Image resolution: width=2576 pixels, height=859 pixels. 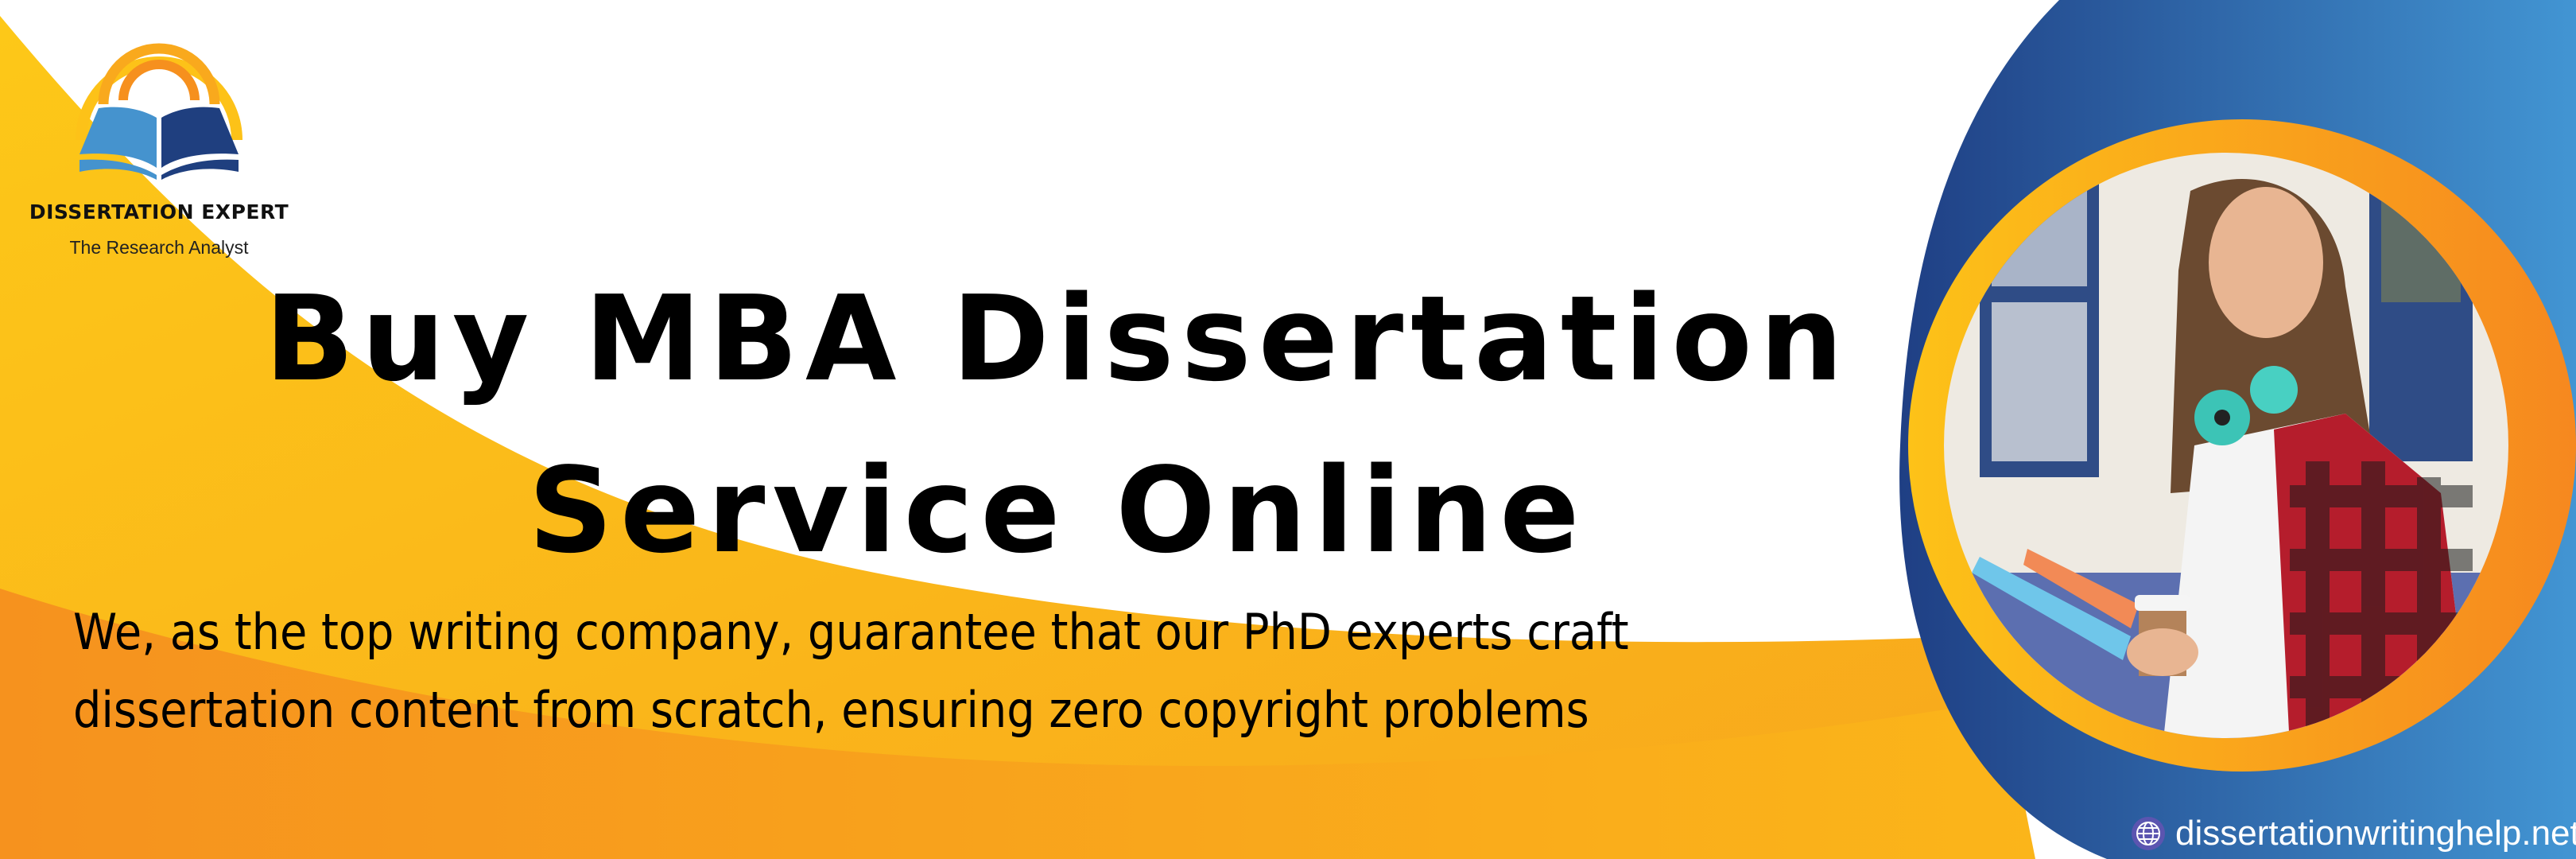 What do you see at coordinates (1057, 510) in the screenshot?
I see `headline-line-2: Service Online` at bounding box center [1057, 510].